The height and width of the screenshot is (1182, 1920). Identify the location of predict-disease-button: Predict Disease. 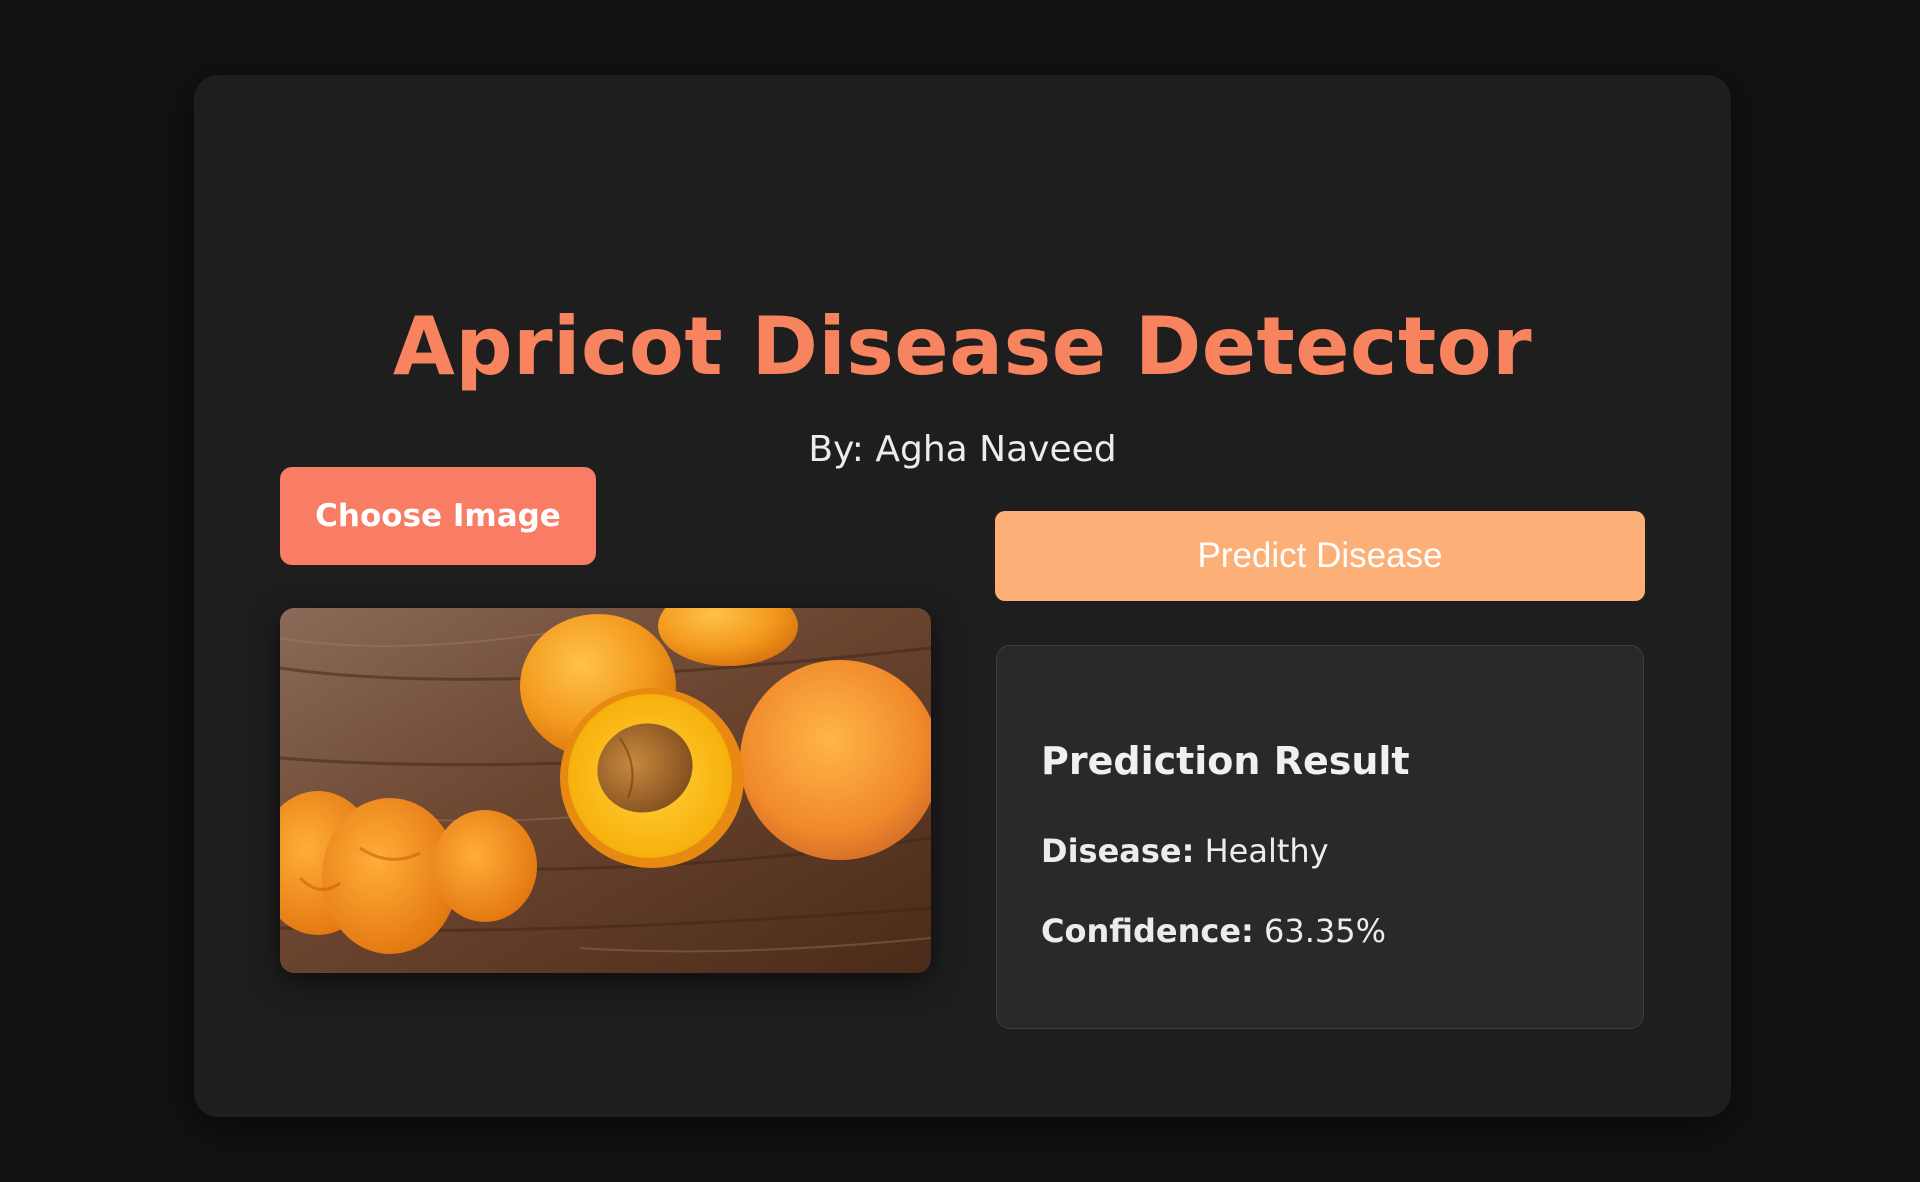
(1320, 556).